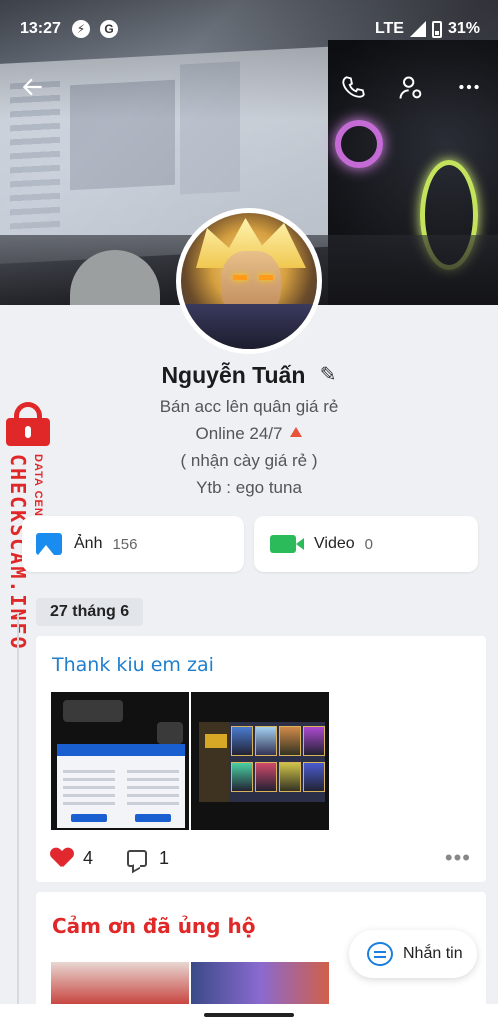  Describe the element at coordinates (417, 29) in the screenshot. I see `signal-icon` at that location.